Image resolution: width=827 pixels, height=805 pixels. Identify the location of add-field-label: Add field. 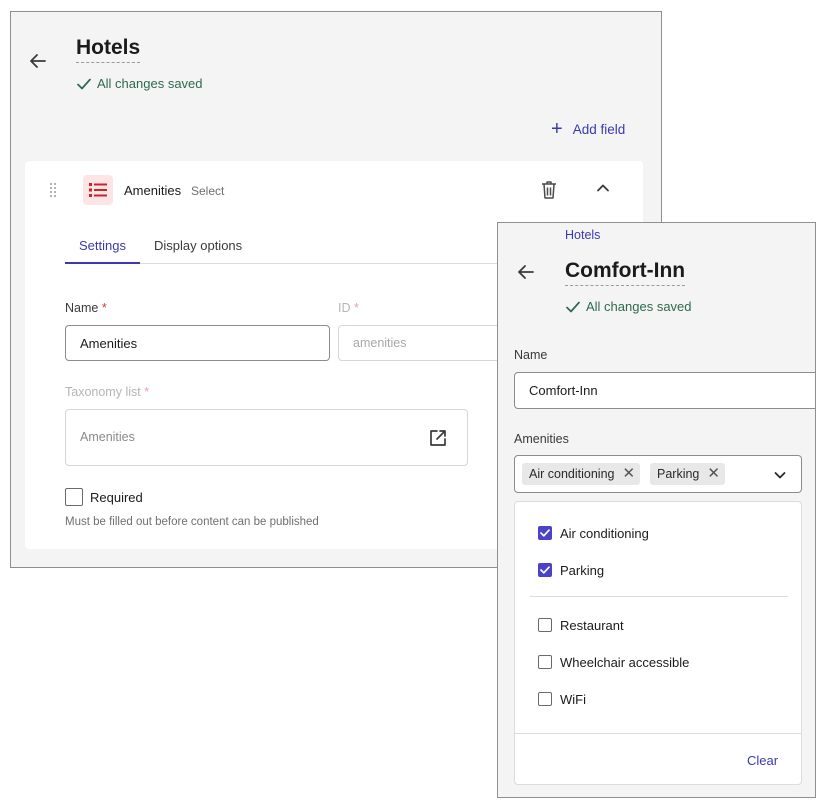
(599, 129).